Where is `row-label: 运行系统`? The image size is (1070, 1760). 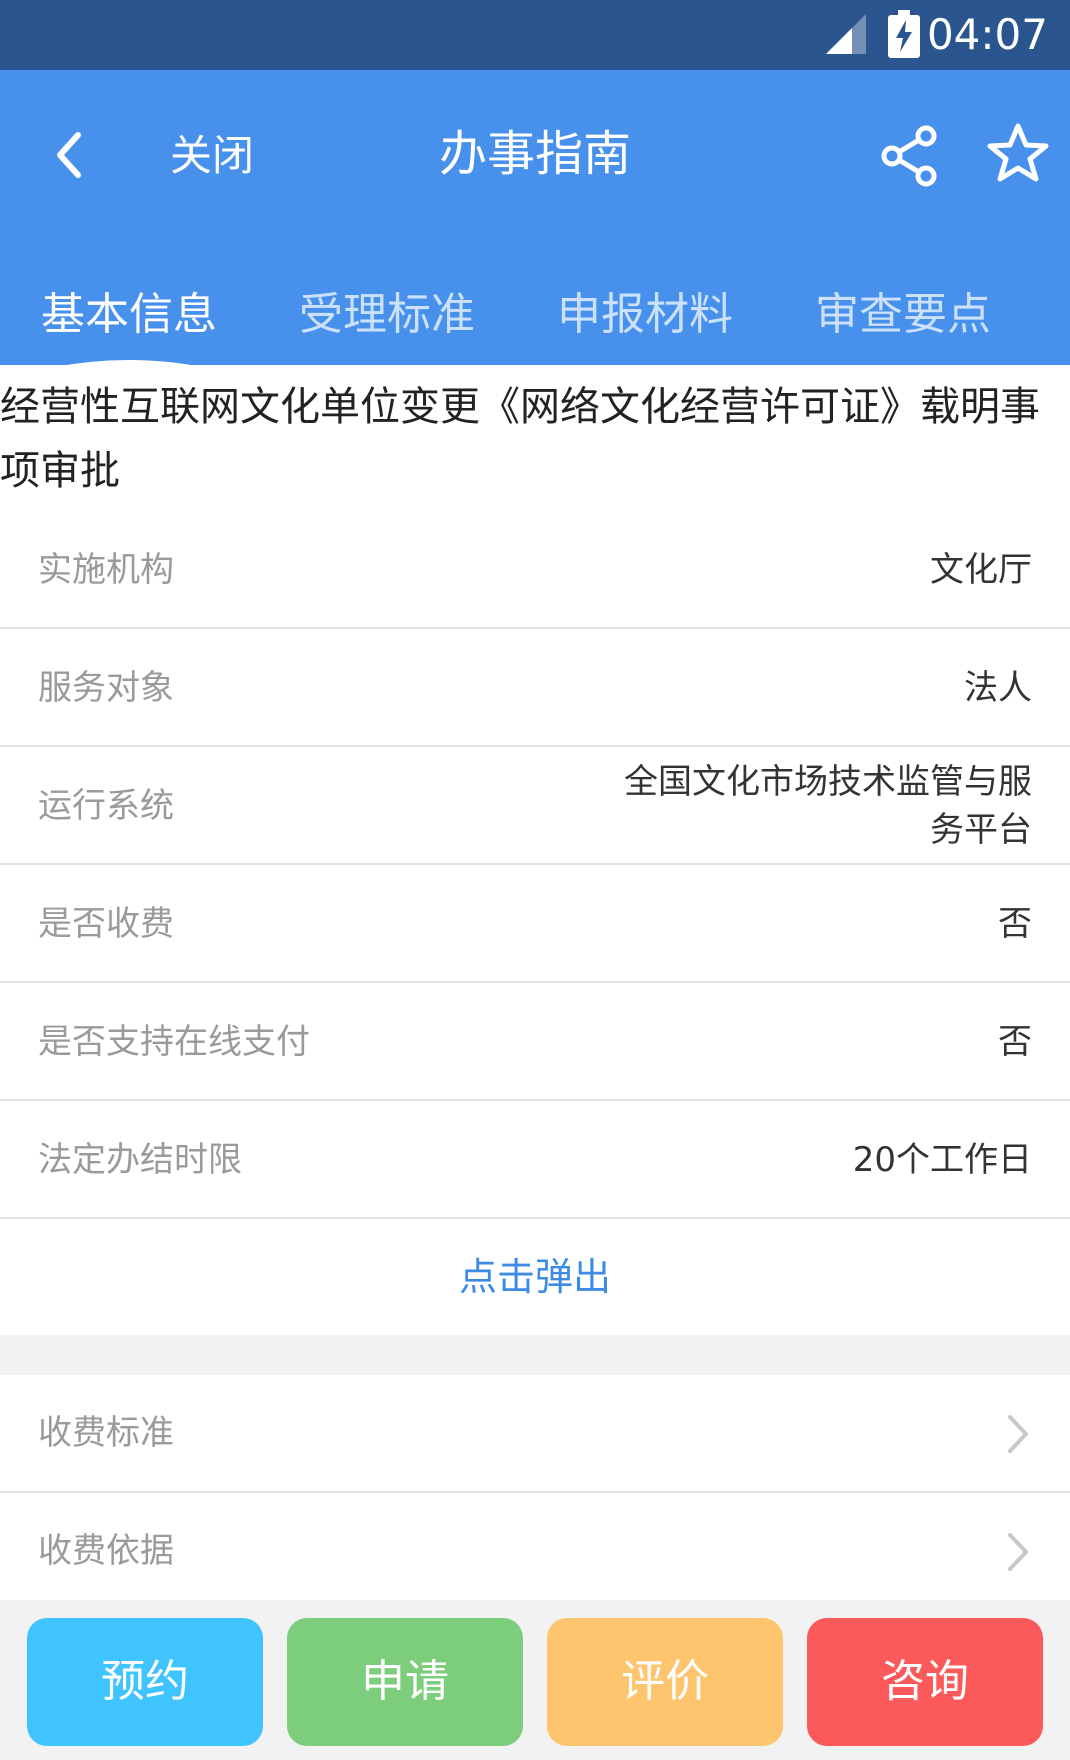
row-label: 运行系统 is located at coordinates (106, 806).